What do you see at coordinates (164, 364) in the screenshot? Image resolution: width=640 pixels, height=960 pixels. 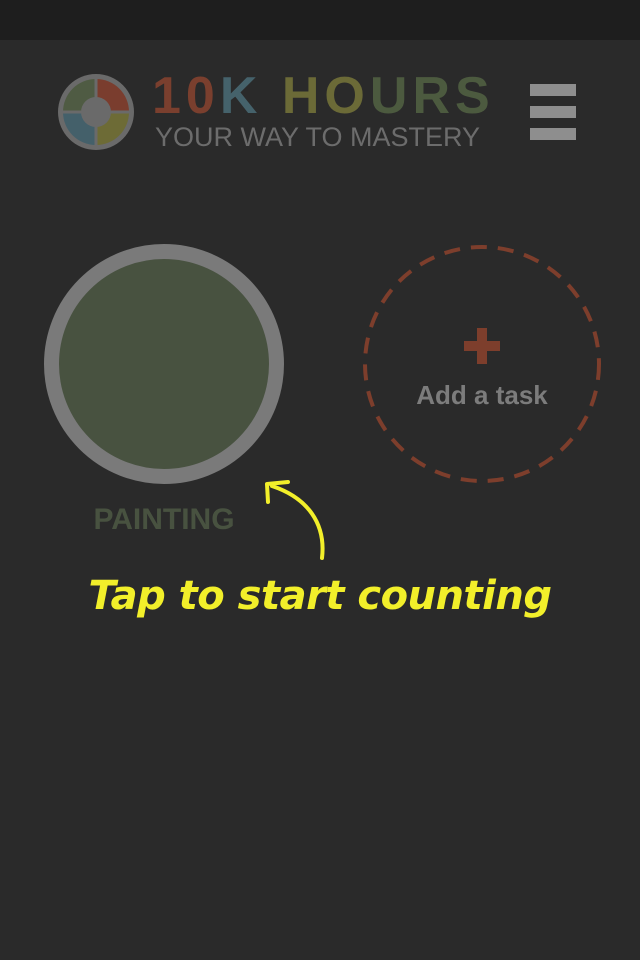 I see `task-button-painting` at bounding box center [164, 364].